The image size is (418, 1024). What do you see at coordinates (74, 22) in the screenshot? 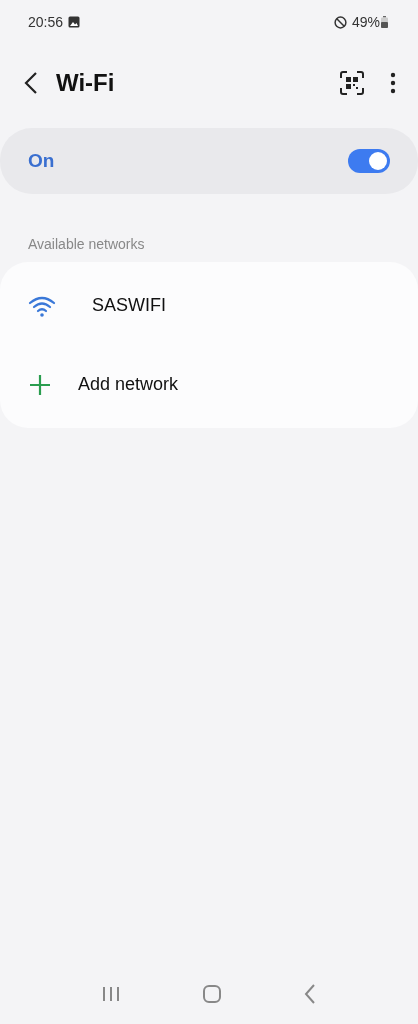
I see `image-icon` at bounding box center [74, 22].